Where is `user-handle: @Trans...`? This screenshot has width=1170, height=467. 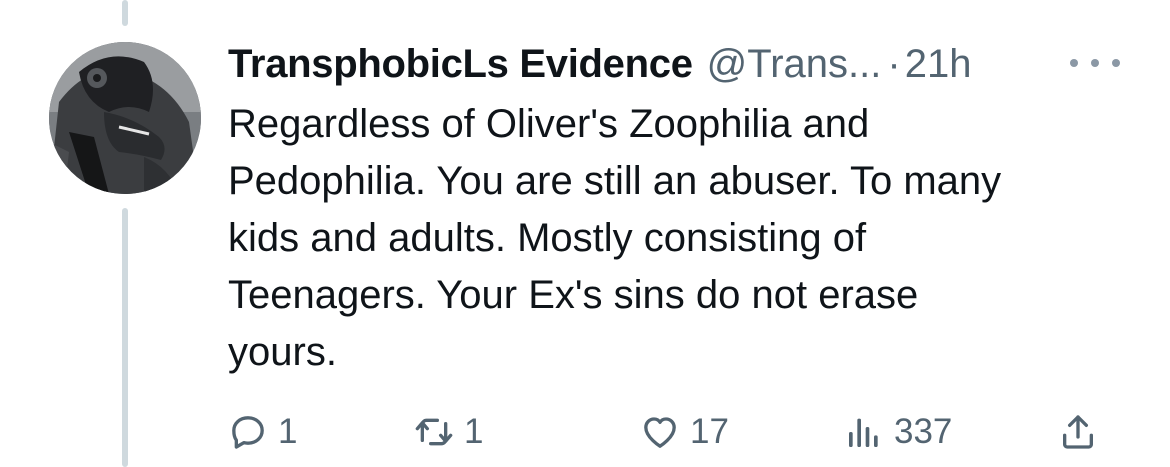
user-handle: @Trans... is located at coordinates (794, 64).